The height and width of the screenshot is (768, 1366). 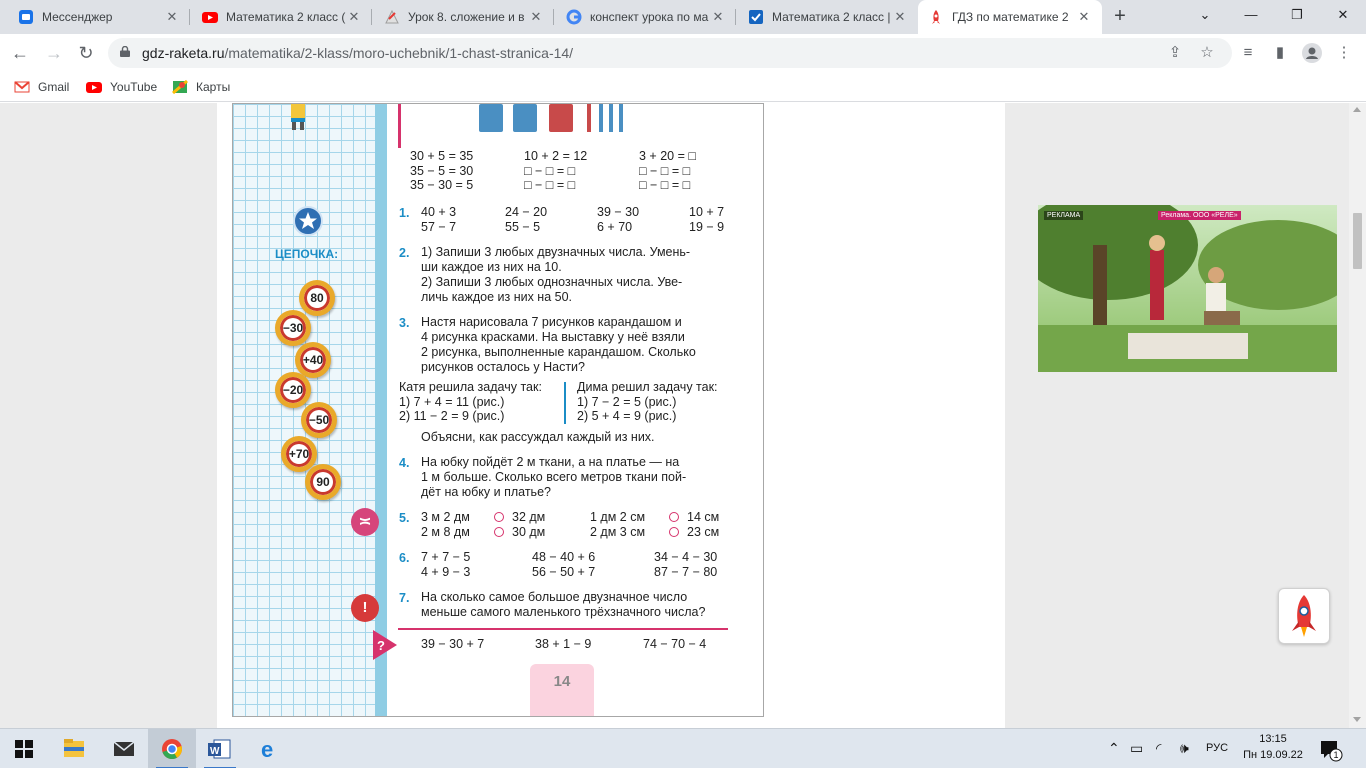 What do you see at coordinates (86, 53) in the screenshot?
I see `reload-button: ↻` at bounding box center [86, 53].